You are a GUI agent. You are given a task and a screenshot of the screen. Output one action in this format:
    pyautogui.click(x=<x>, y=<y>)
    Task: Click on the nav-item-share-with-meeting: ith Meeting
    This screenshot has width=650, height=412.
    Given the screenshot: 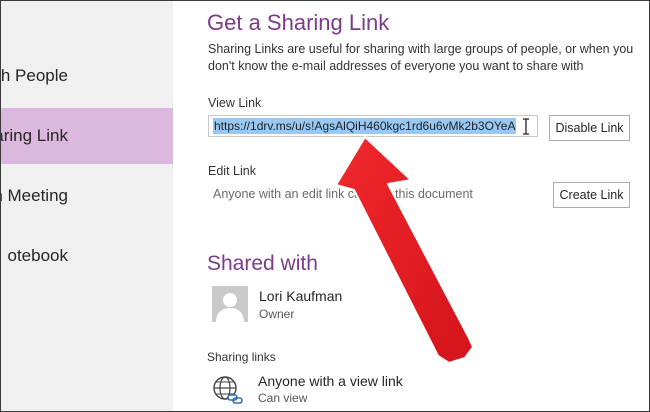 What is the action you would take?
    pyautogui.click(x=87, y=196)
    